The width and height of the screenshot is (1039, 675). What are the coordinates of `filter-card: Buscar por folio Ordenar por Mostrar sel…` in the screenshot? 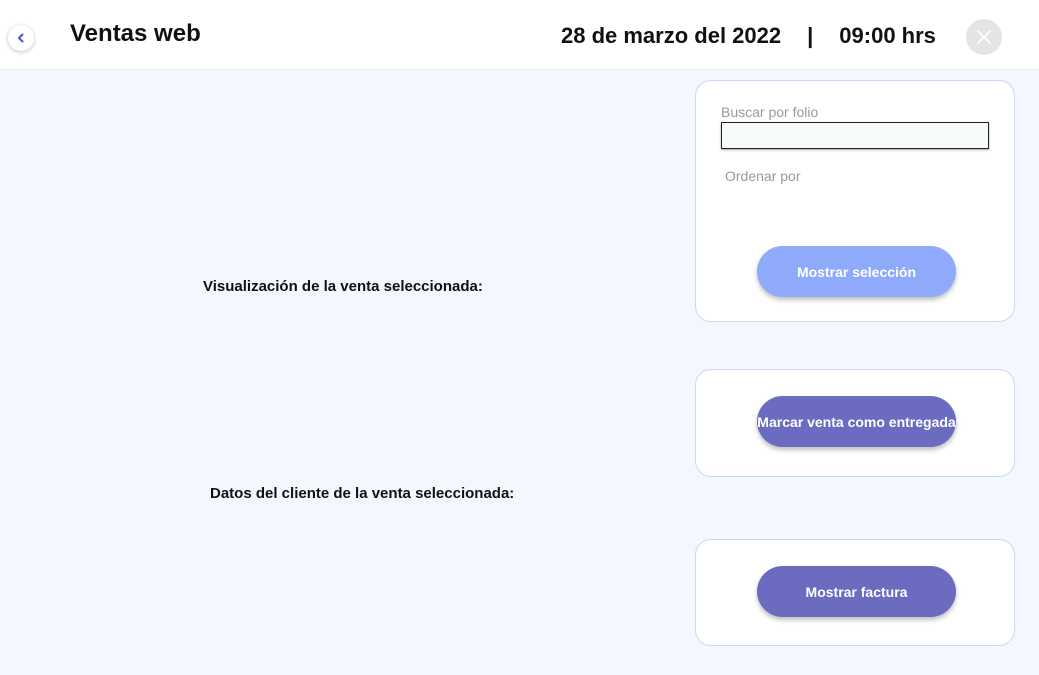 It's located at (855, 201).